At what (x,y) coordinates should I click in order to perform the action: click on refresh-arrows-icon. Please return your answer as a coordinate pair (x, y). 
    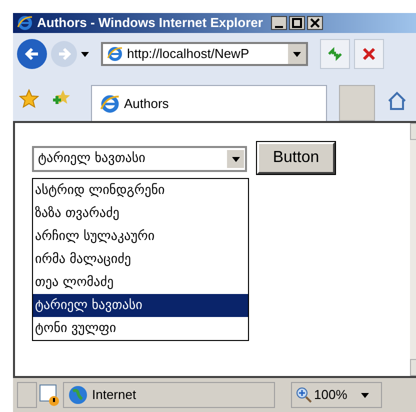
    Looking at the image, I should click on (335, 54).